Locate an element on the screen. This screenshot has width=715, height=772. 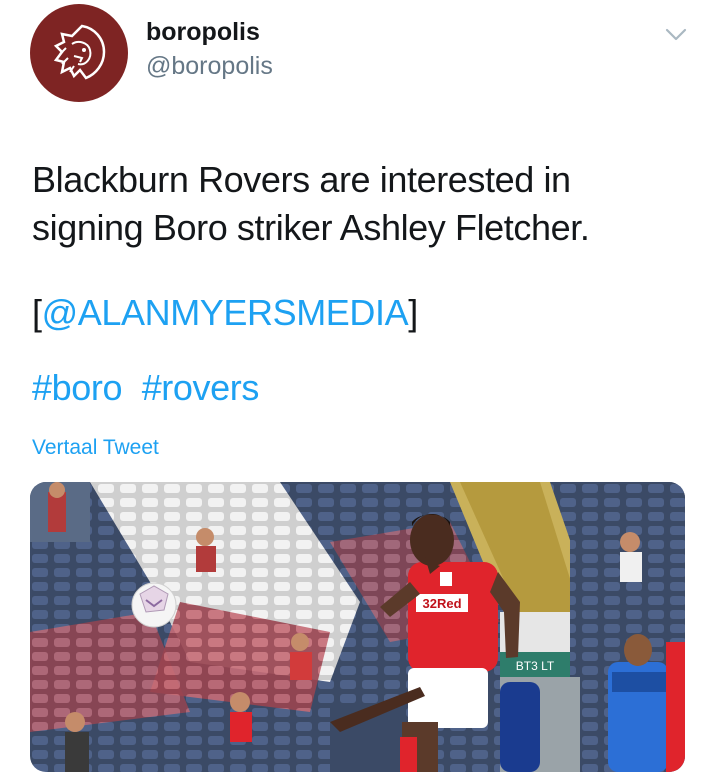
avatar is located at coordinates (79, 53).